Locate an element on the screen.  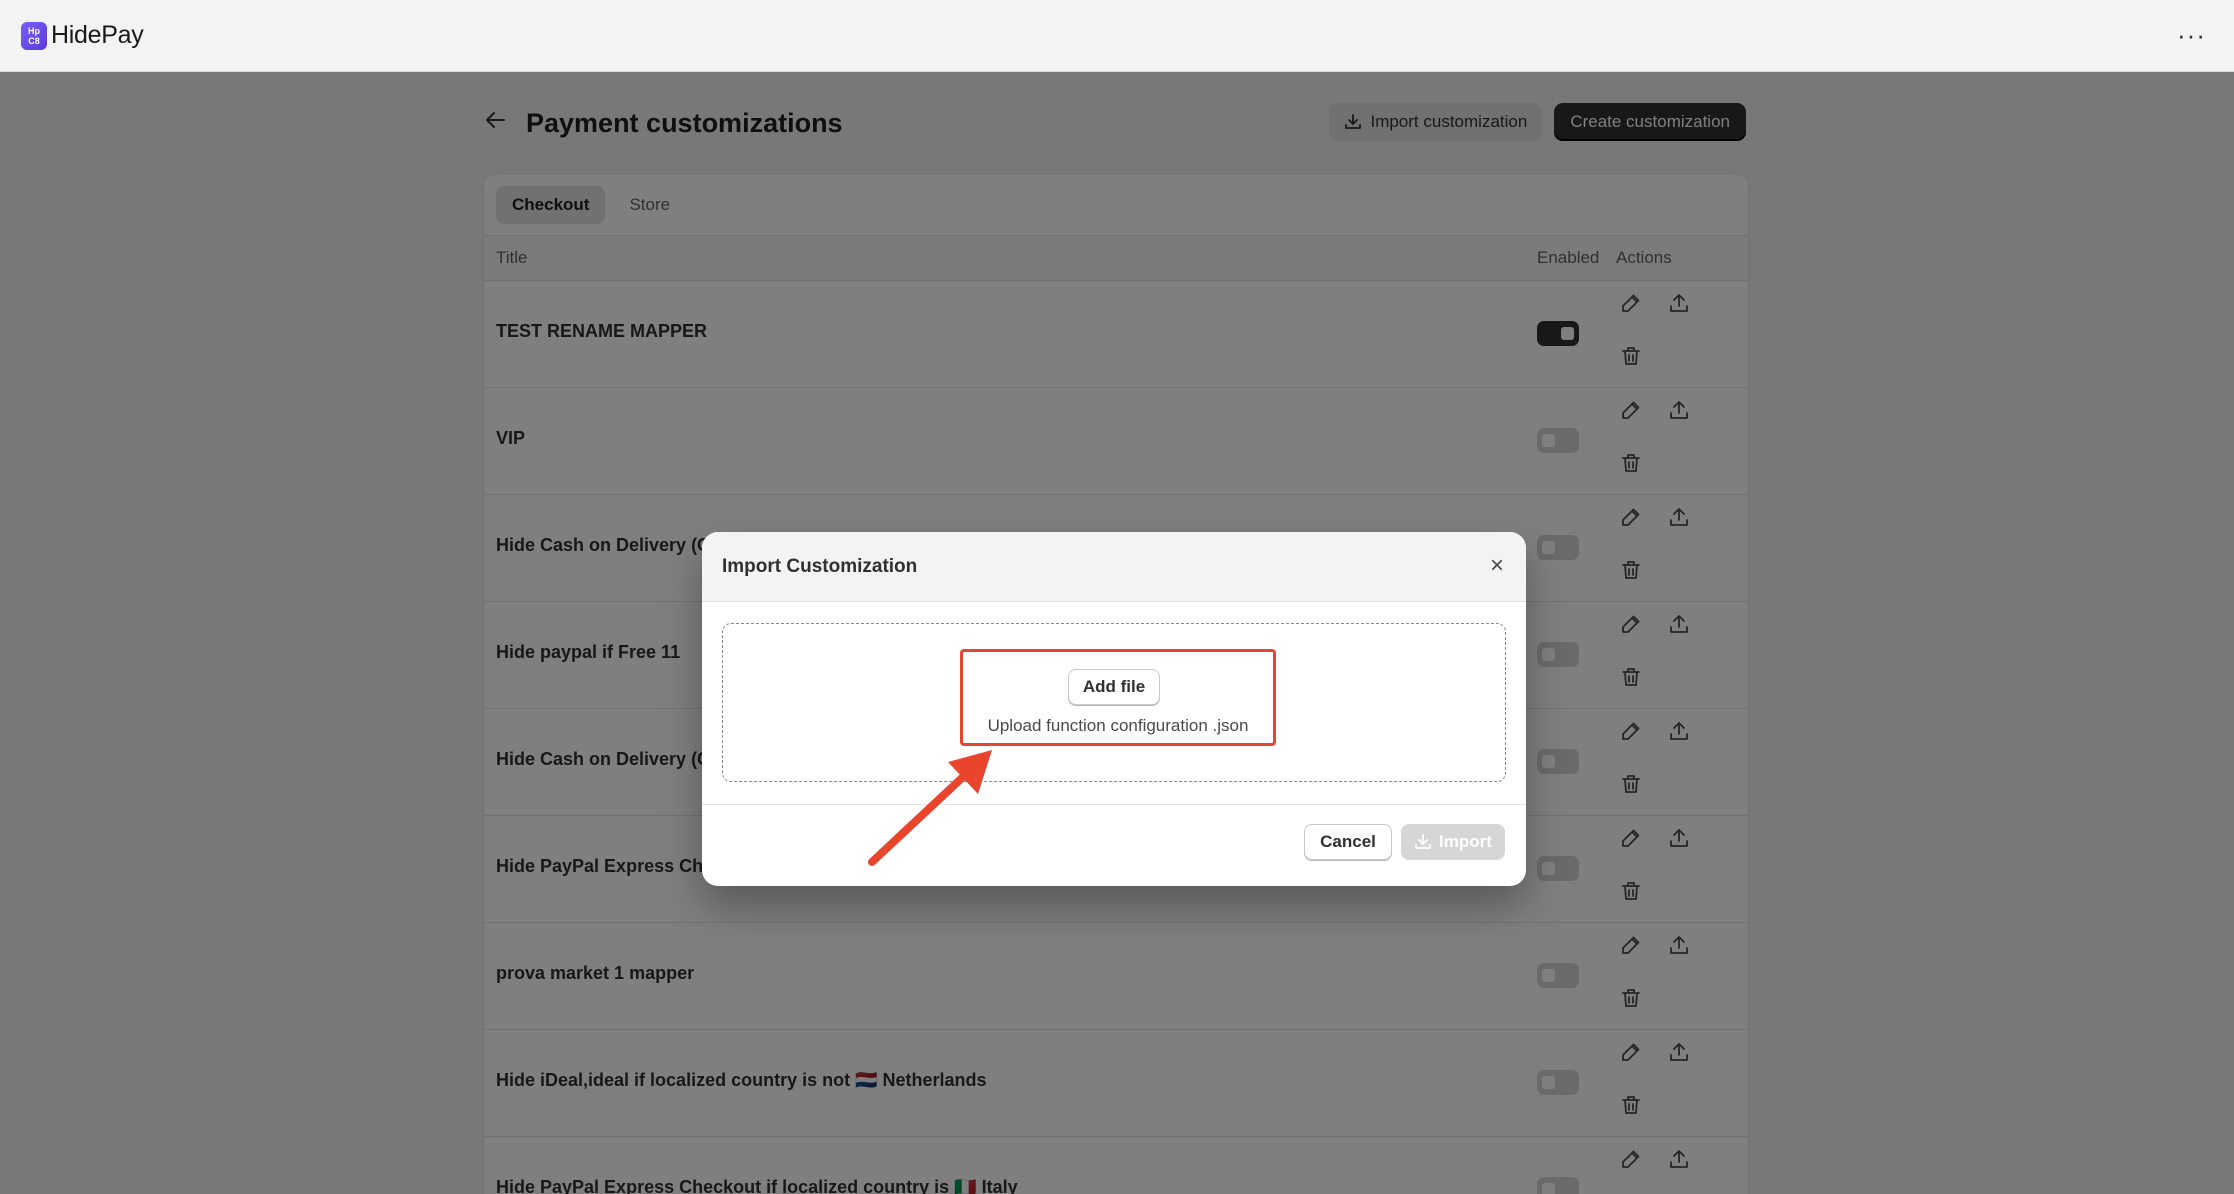
upload-hint-text: Upload function configuration .json is located at coordinates (1118, 725).